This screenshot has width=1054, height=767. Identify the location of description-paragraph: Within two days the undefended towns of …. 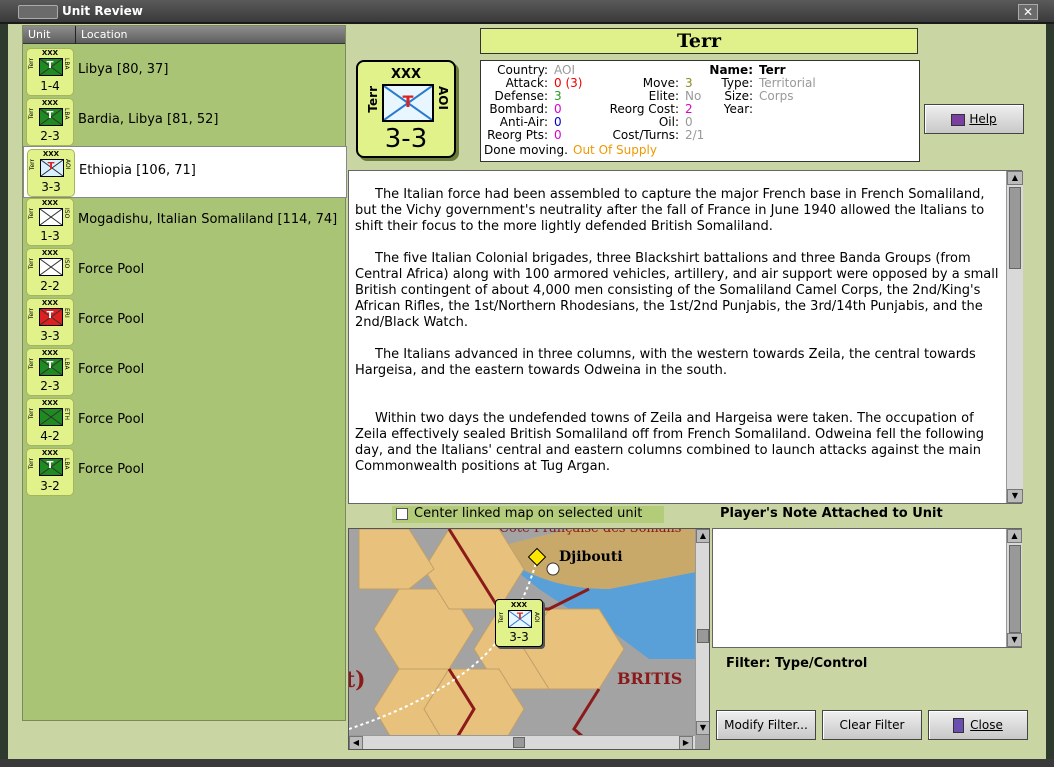
(669, 442).